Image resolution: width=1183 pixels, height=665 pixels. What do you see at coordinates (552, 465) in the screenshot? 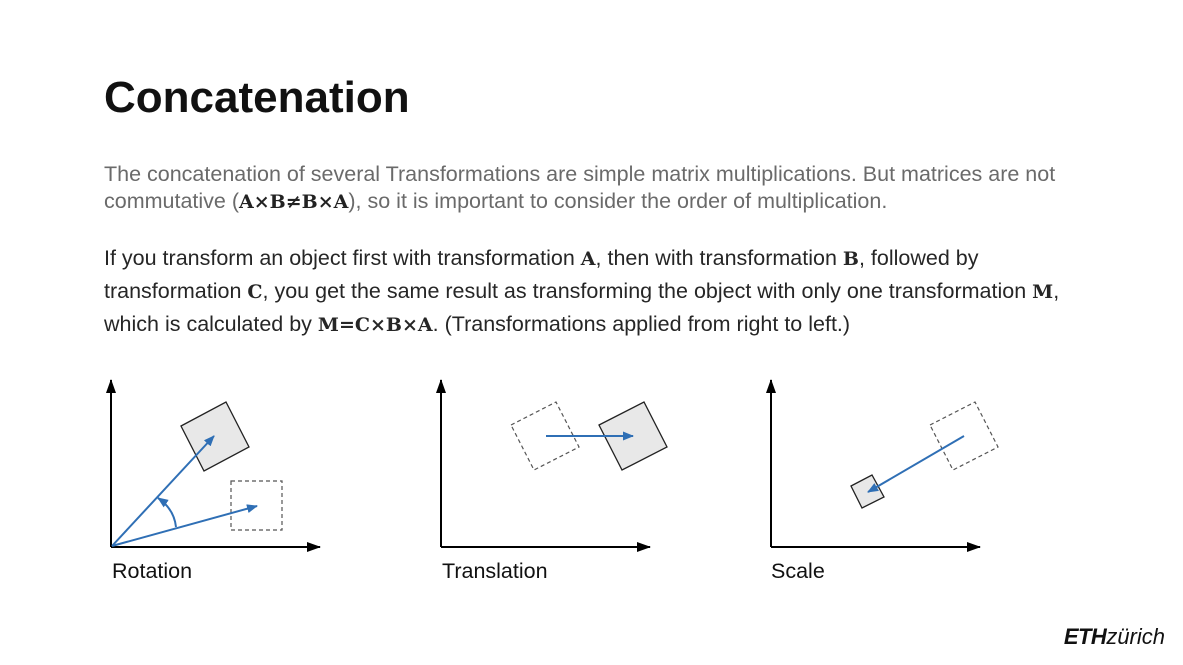
I see `translation-diagram` at bounding box center [552, 465].